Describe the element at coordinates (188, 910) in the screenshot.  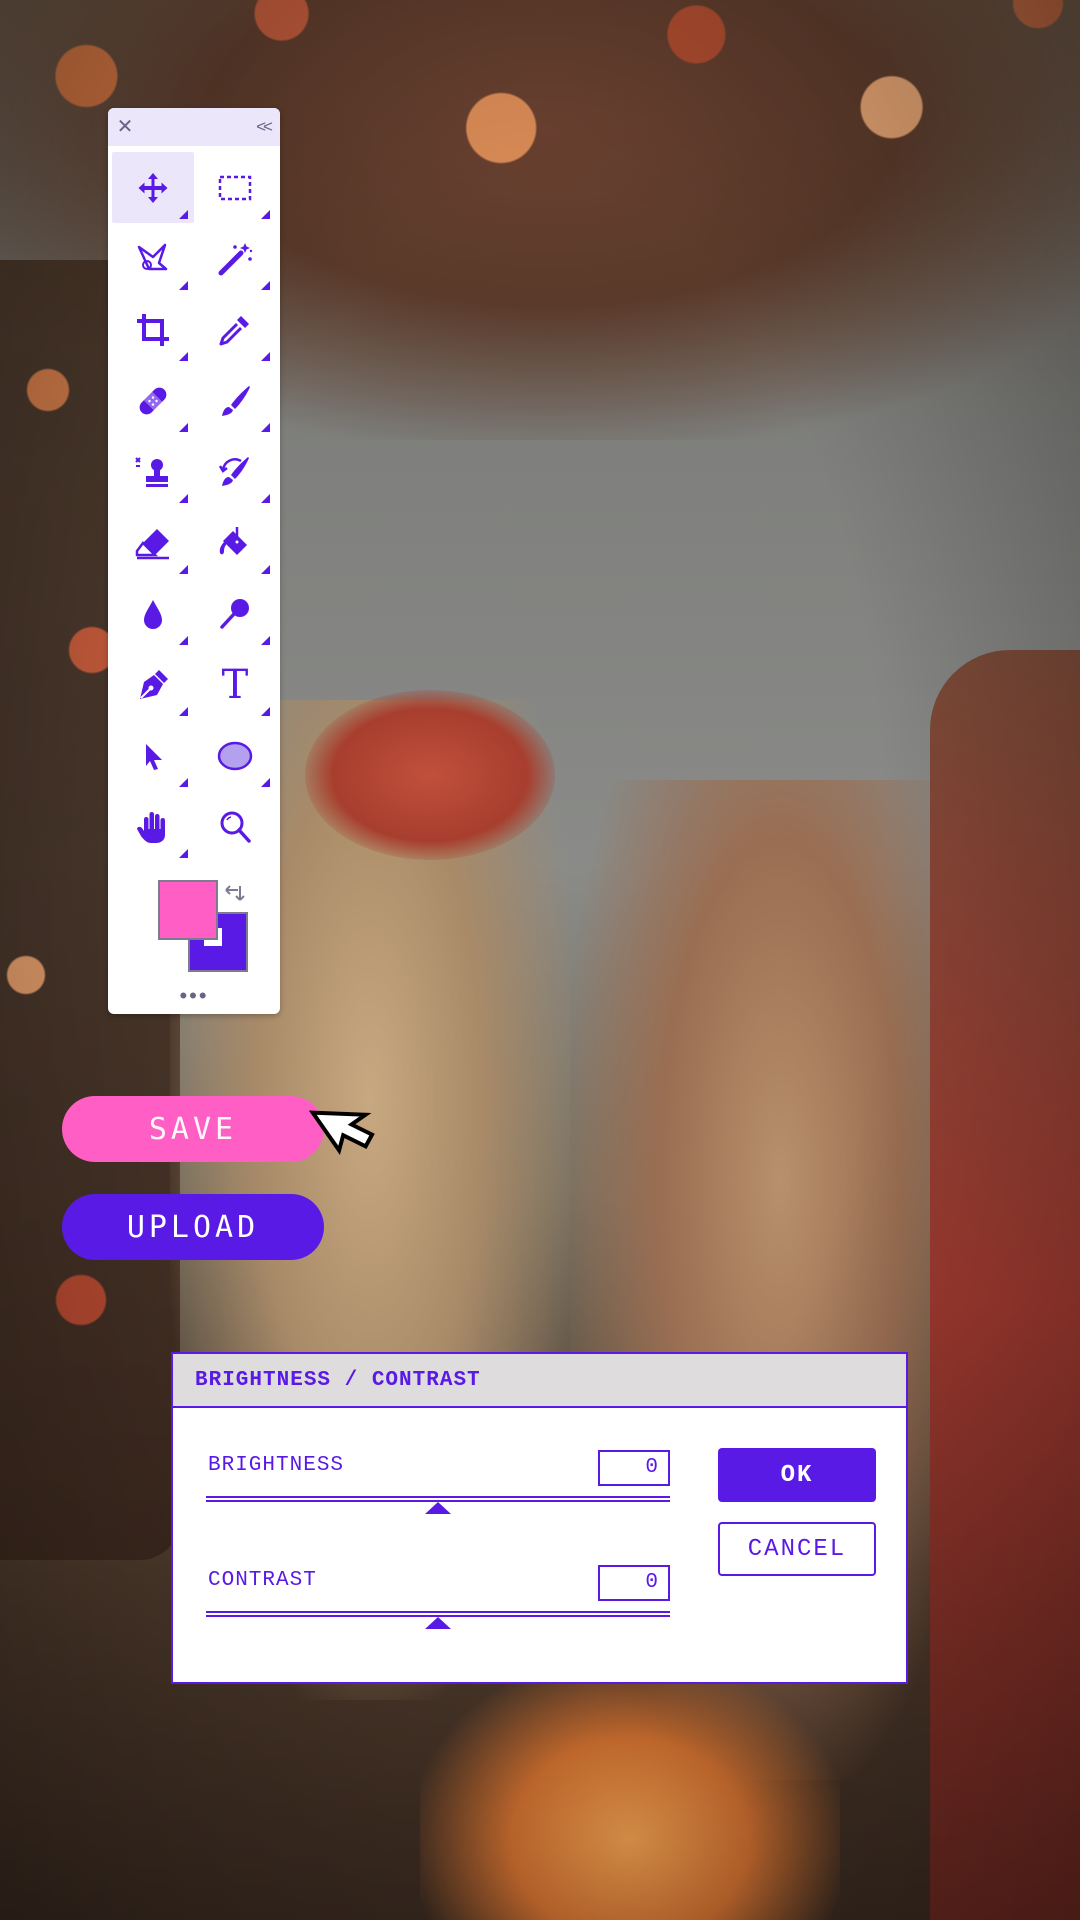
I see `foreground-color-swatch` at that location.